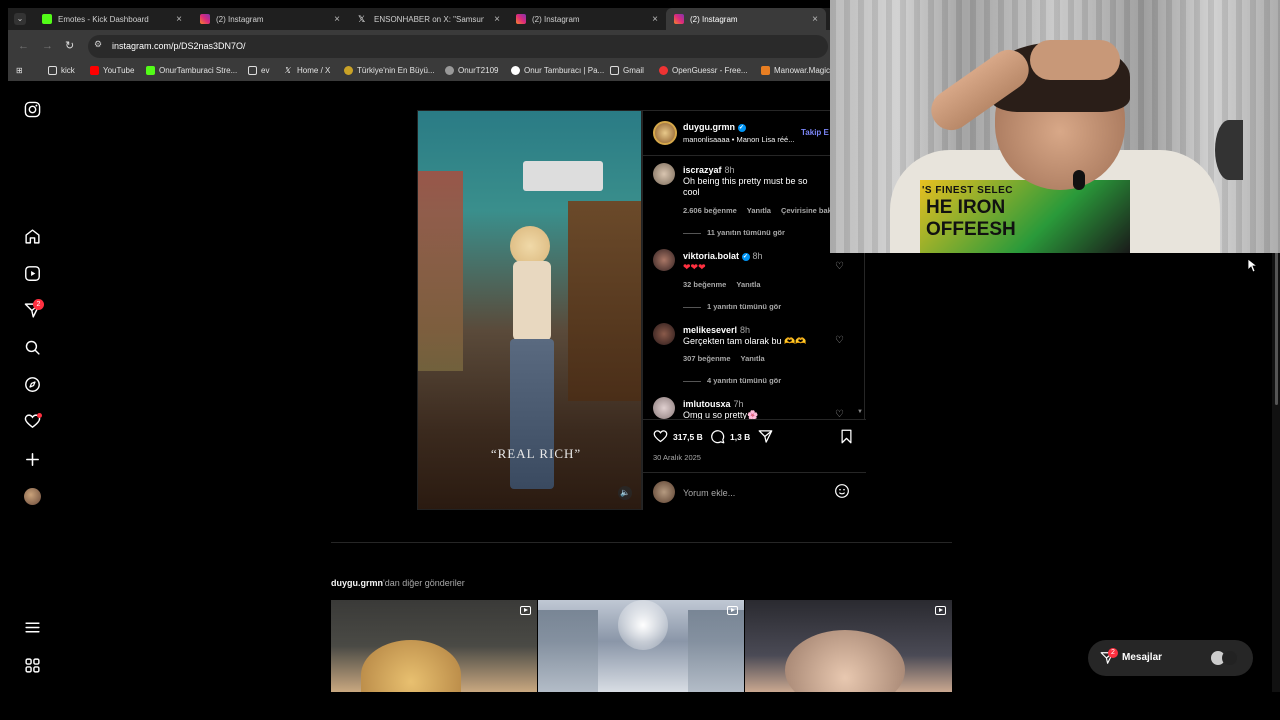  What do you see at coordinates (842, 493) in the screenshot?
I see `emoji-icon` at bounding box center [842, 493].